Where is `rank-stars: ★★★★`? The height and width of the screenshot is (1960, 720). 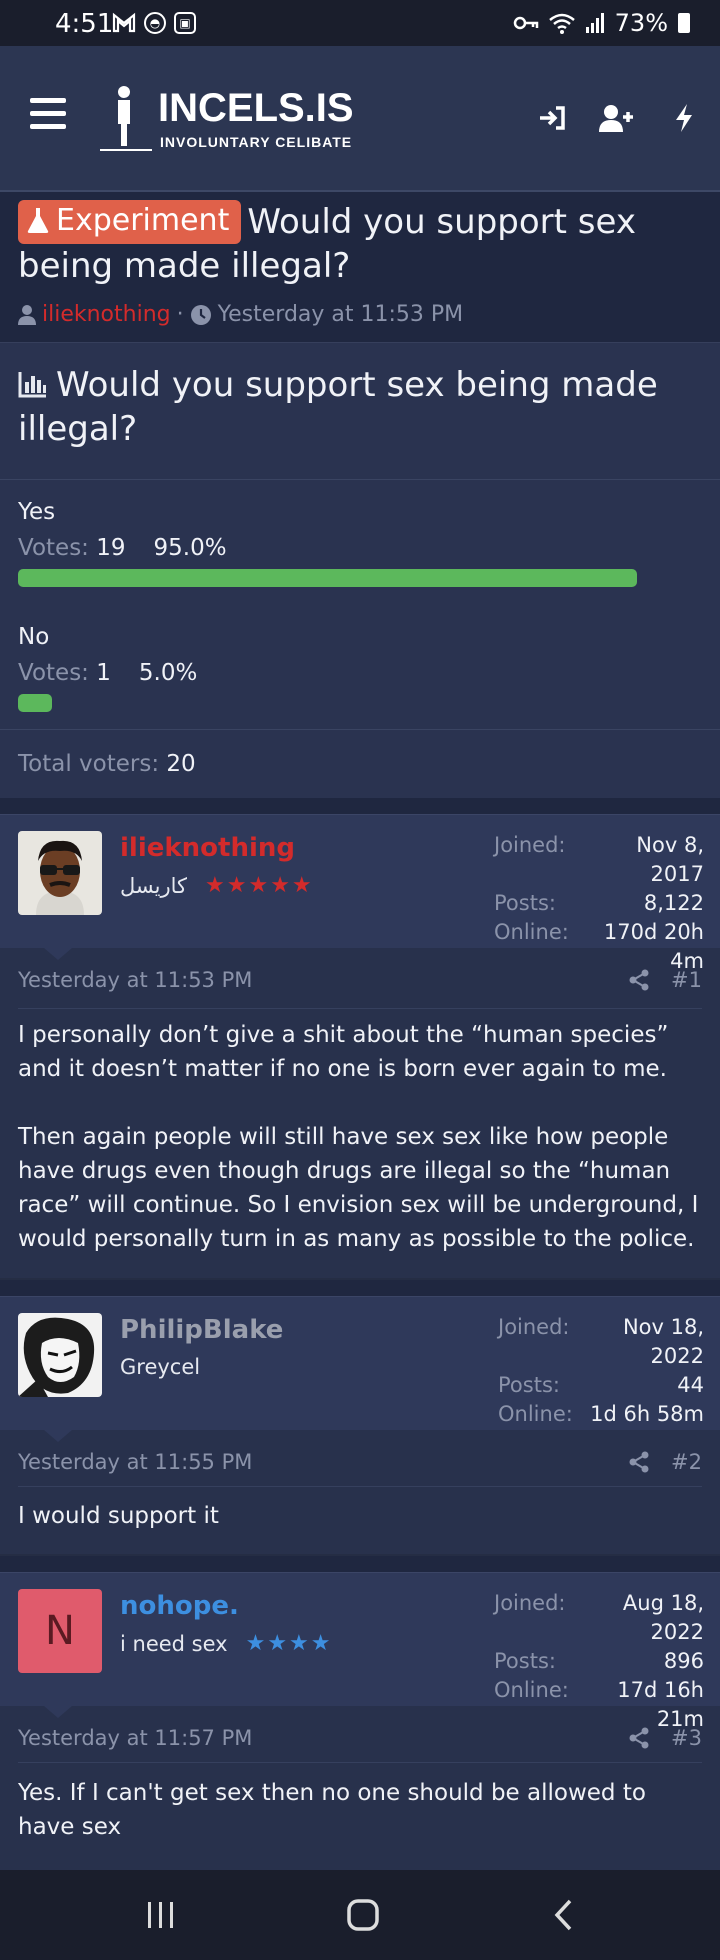 rank-stars: ★★★★ is located at coordinates (289, 1643).